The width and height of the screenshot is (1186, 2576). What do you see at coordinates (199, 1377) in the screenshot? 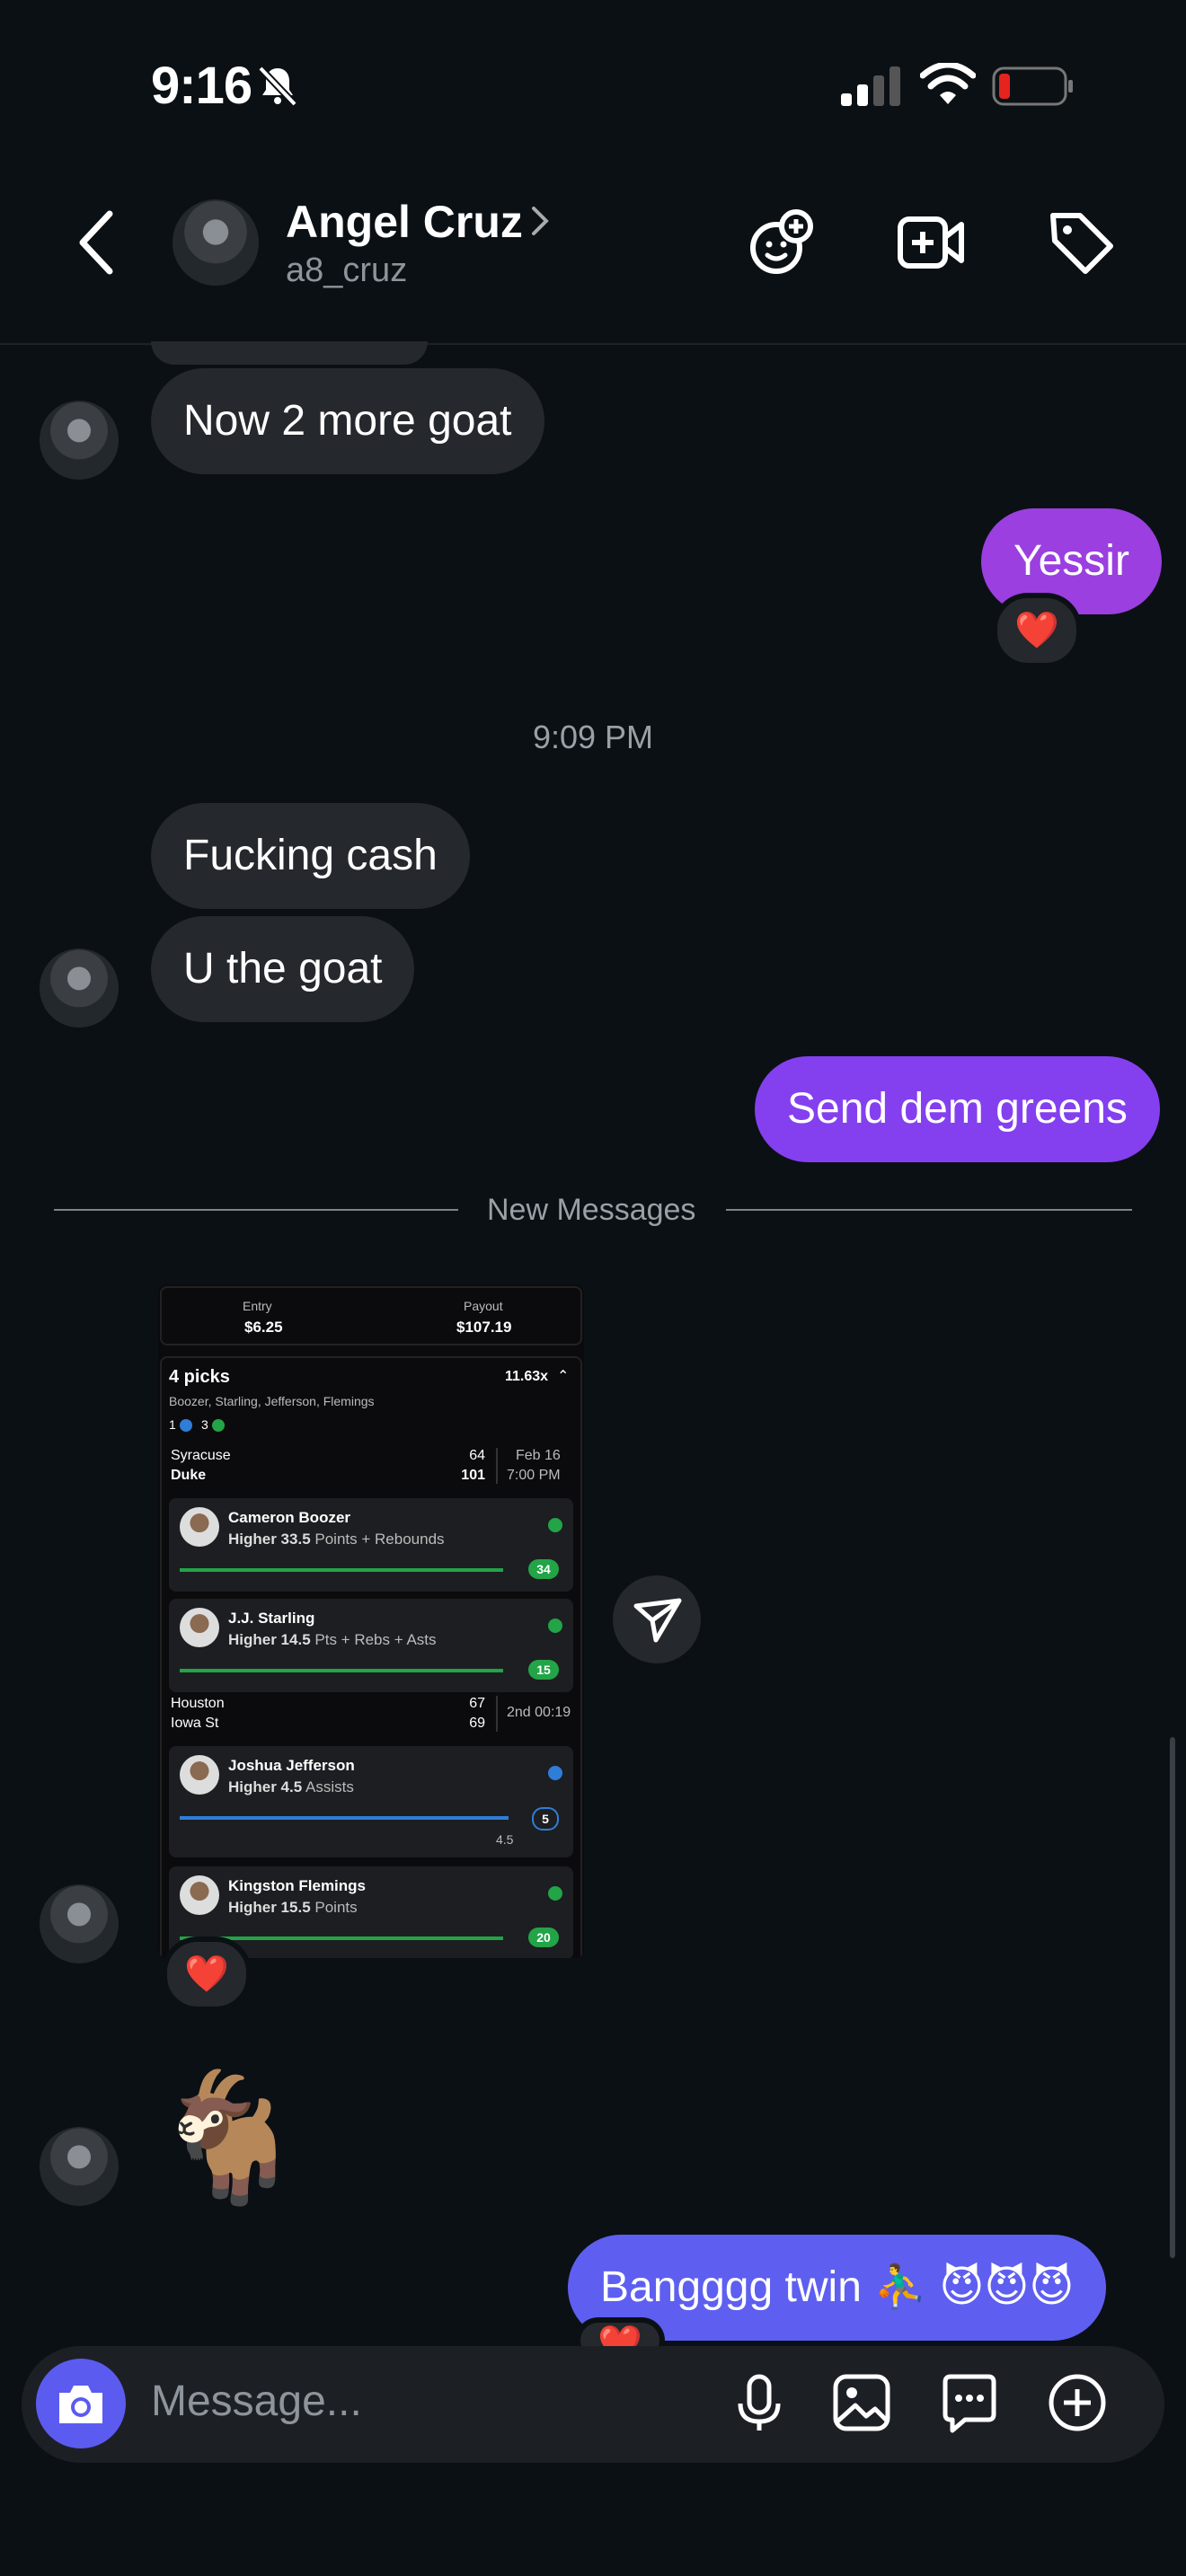
I see `picks-title: 4 picks` at bounding box center [199, 1377].